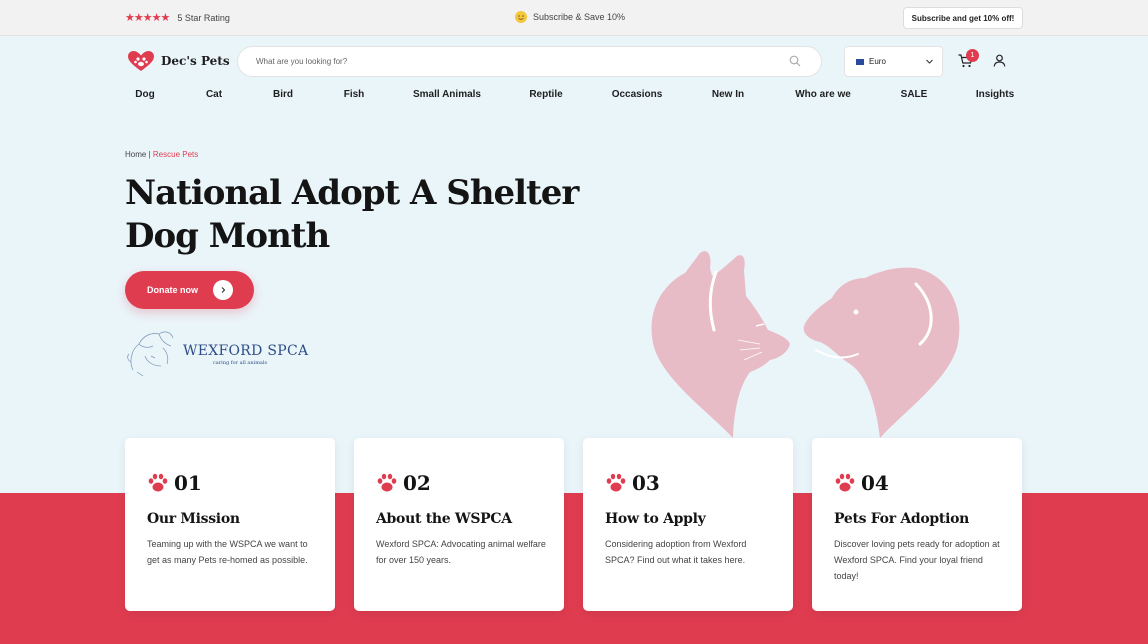 Image resolution: width=1148 pixels, height=644 pixels. What do you see at coordinates (875, 483) in the screenshot?
I see `card-number-text: 04` at bounding box center [875, 483].